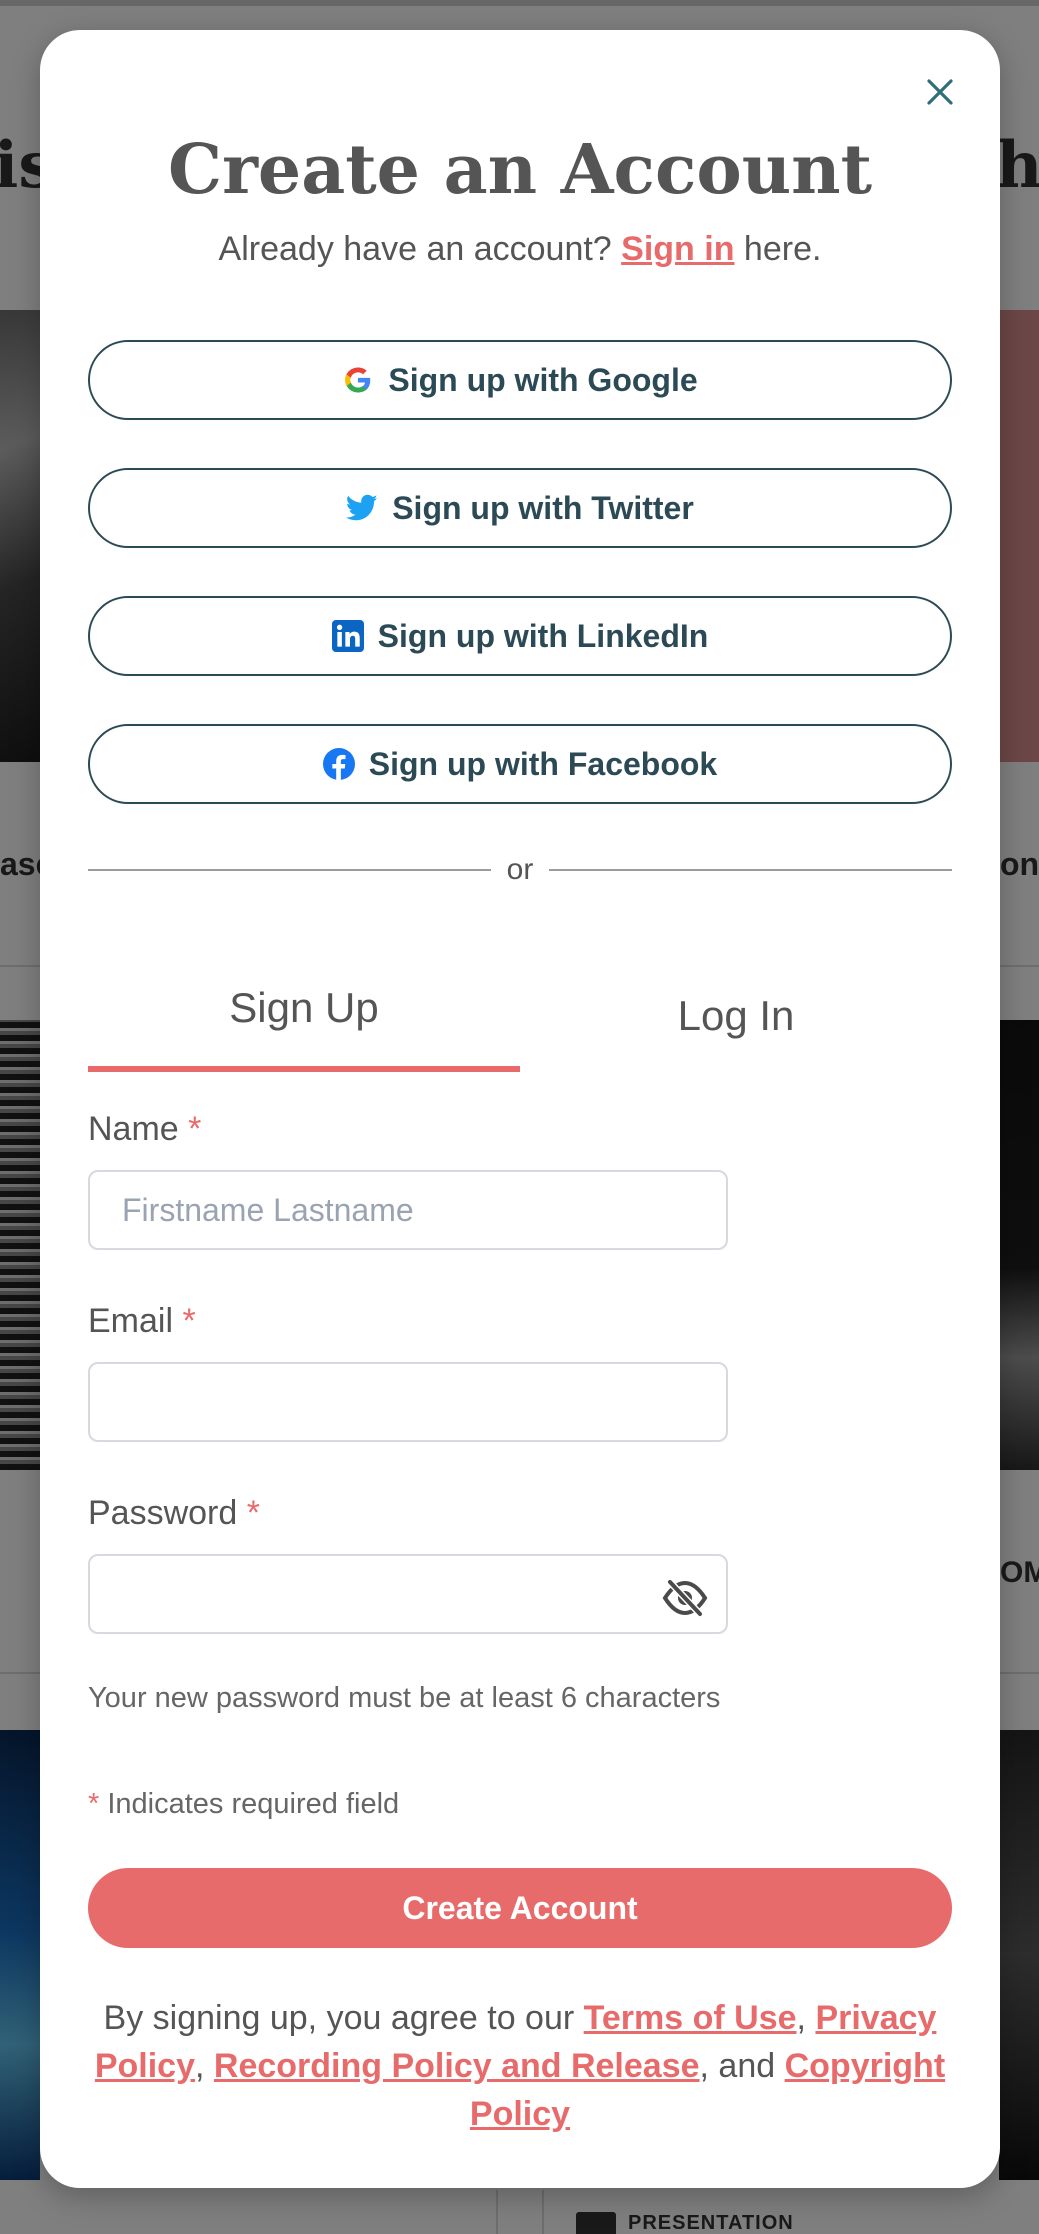  I want to click on password-label: Password *, so click(174, 1513).